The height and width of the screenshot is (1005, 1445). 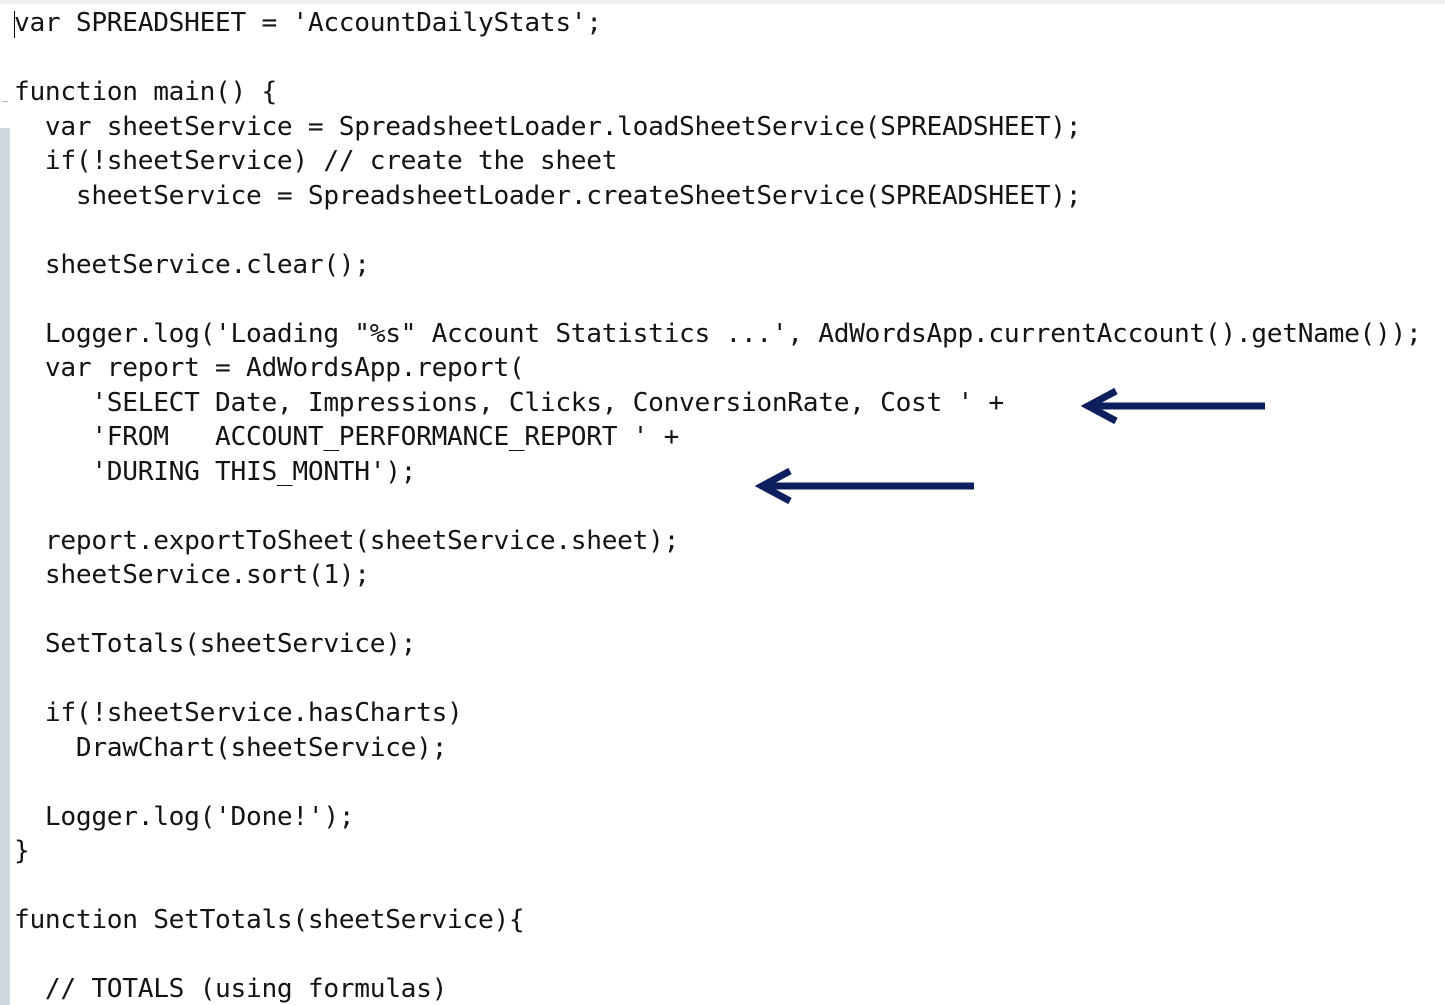 What do you see at coordinates (5, 101) in the screenshot?
I see `fold-marker` at bounding box center [5, 101].